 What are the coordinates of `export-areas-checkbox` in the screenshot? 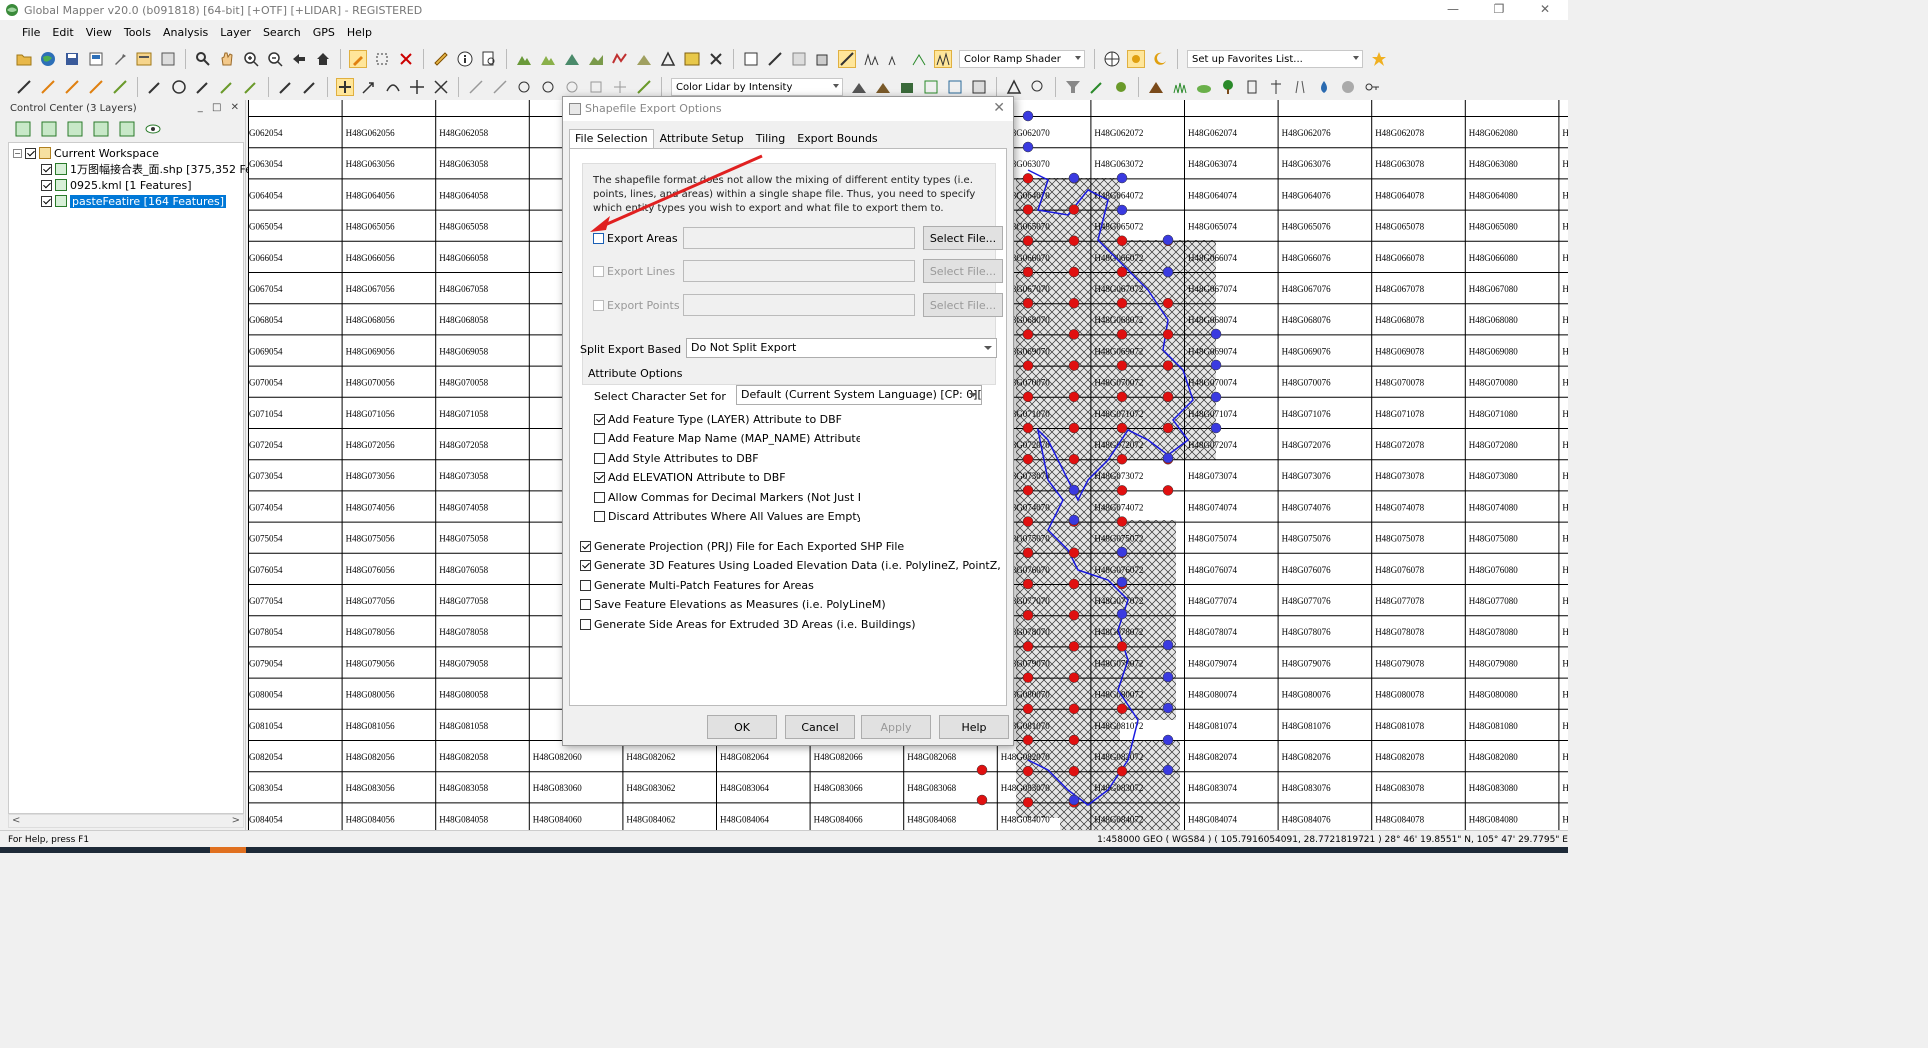 It's located at (598, 238).